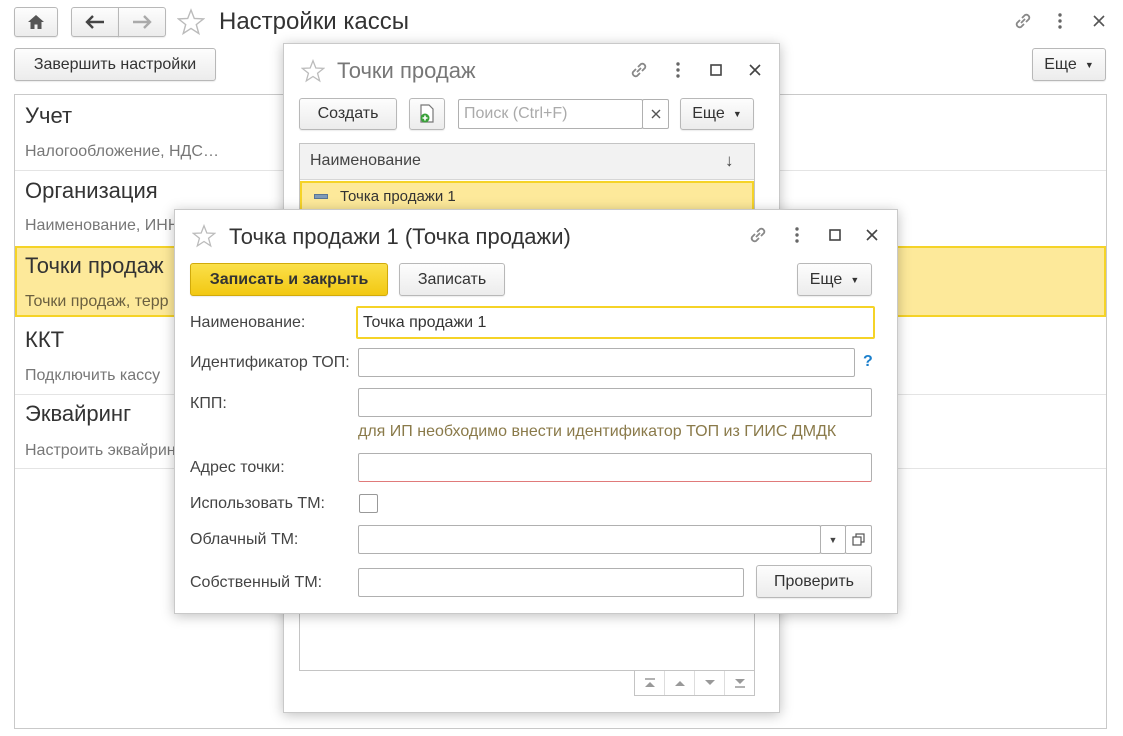 The width and height of the screenshot is (1123, 736). What do you see at coordinates (237, 467) in the screenshot?
I see `address-label: Адрес точки:` at bounding box center [237, 467].